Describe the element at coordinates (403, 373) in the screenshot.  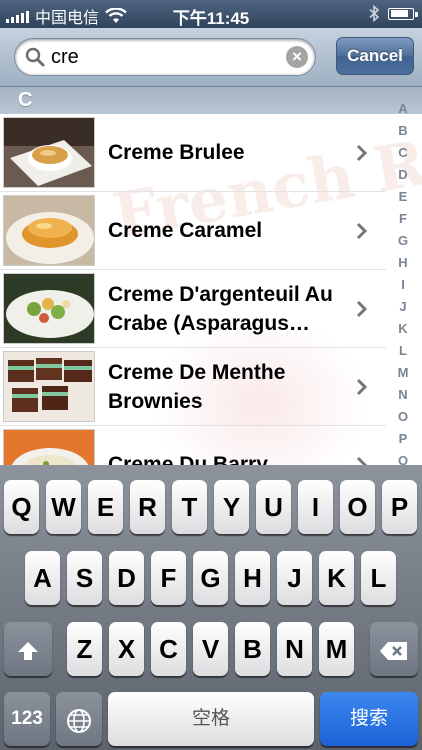
I see `index-letter-m: M` at that location.